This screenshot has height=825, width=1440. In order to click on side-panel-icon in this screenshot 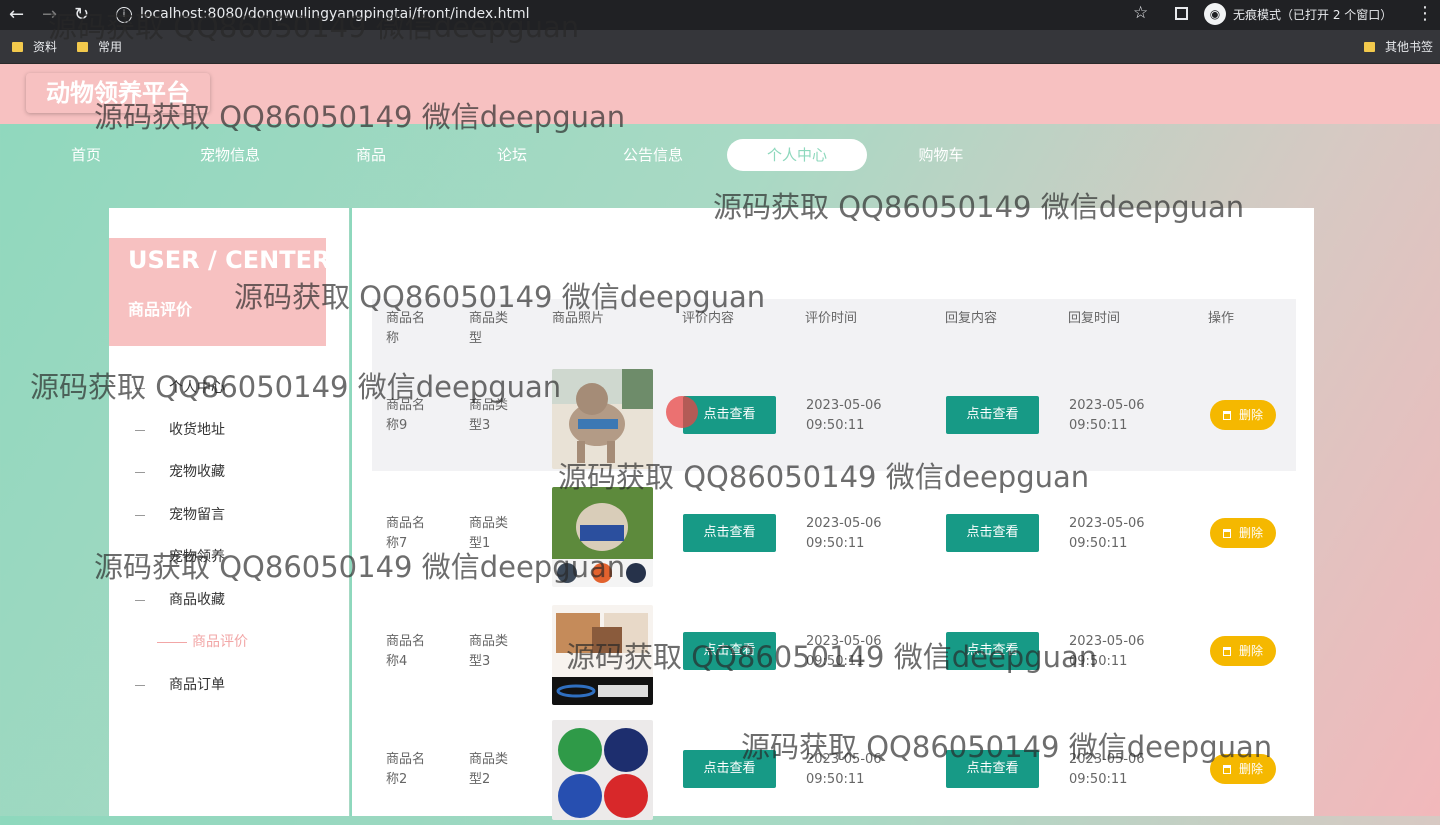, I will do `click(1181, 13)`.